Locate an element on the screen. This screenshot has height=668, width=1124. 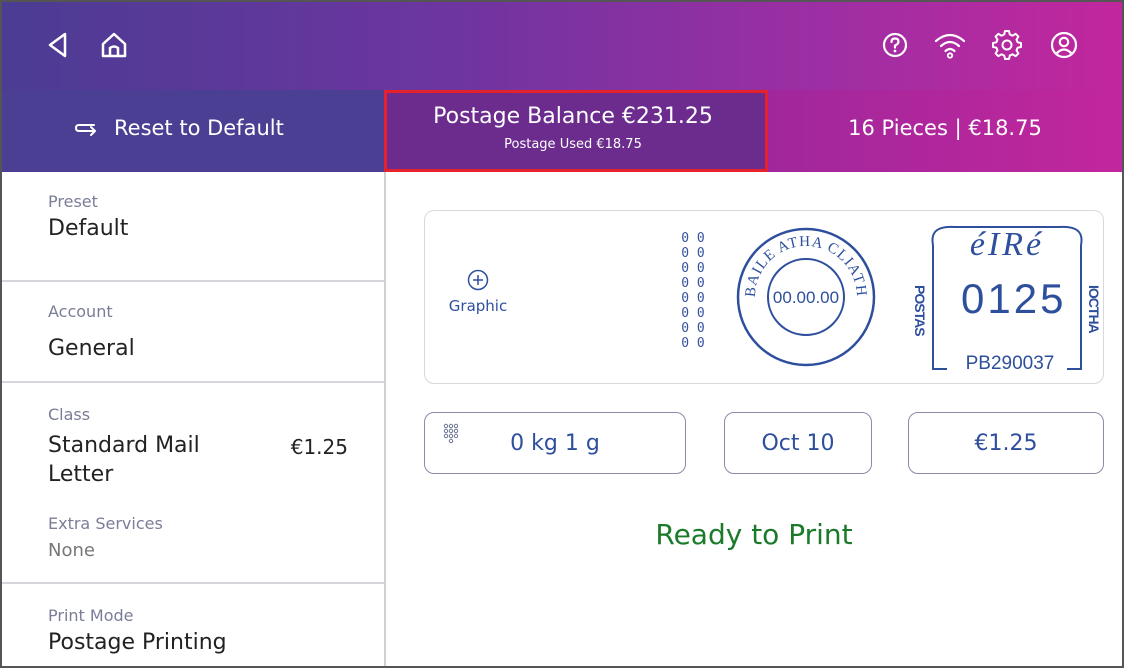
print-mode-value: Postage Printing is located at coordinates (137, 642).